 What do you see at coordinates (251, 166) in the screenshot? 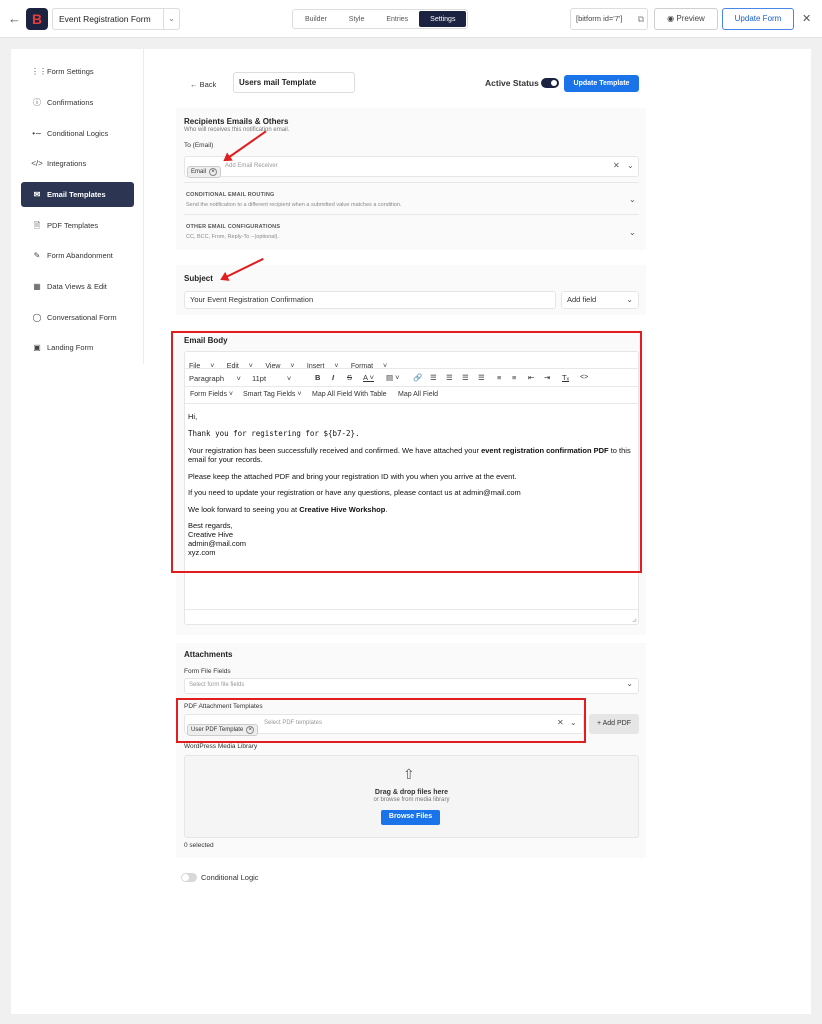
I see `to-email-placeholder: Add Email Receiver` at bounding box center [251, 166].